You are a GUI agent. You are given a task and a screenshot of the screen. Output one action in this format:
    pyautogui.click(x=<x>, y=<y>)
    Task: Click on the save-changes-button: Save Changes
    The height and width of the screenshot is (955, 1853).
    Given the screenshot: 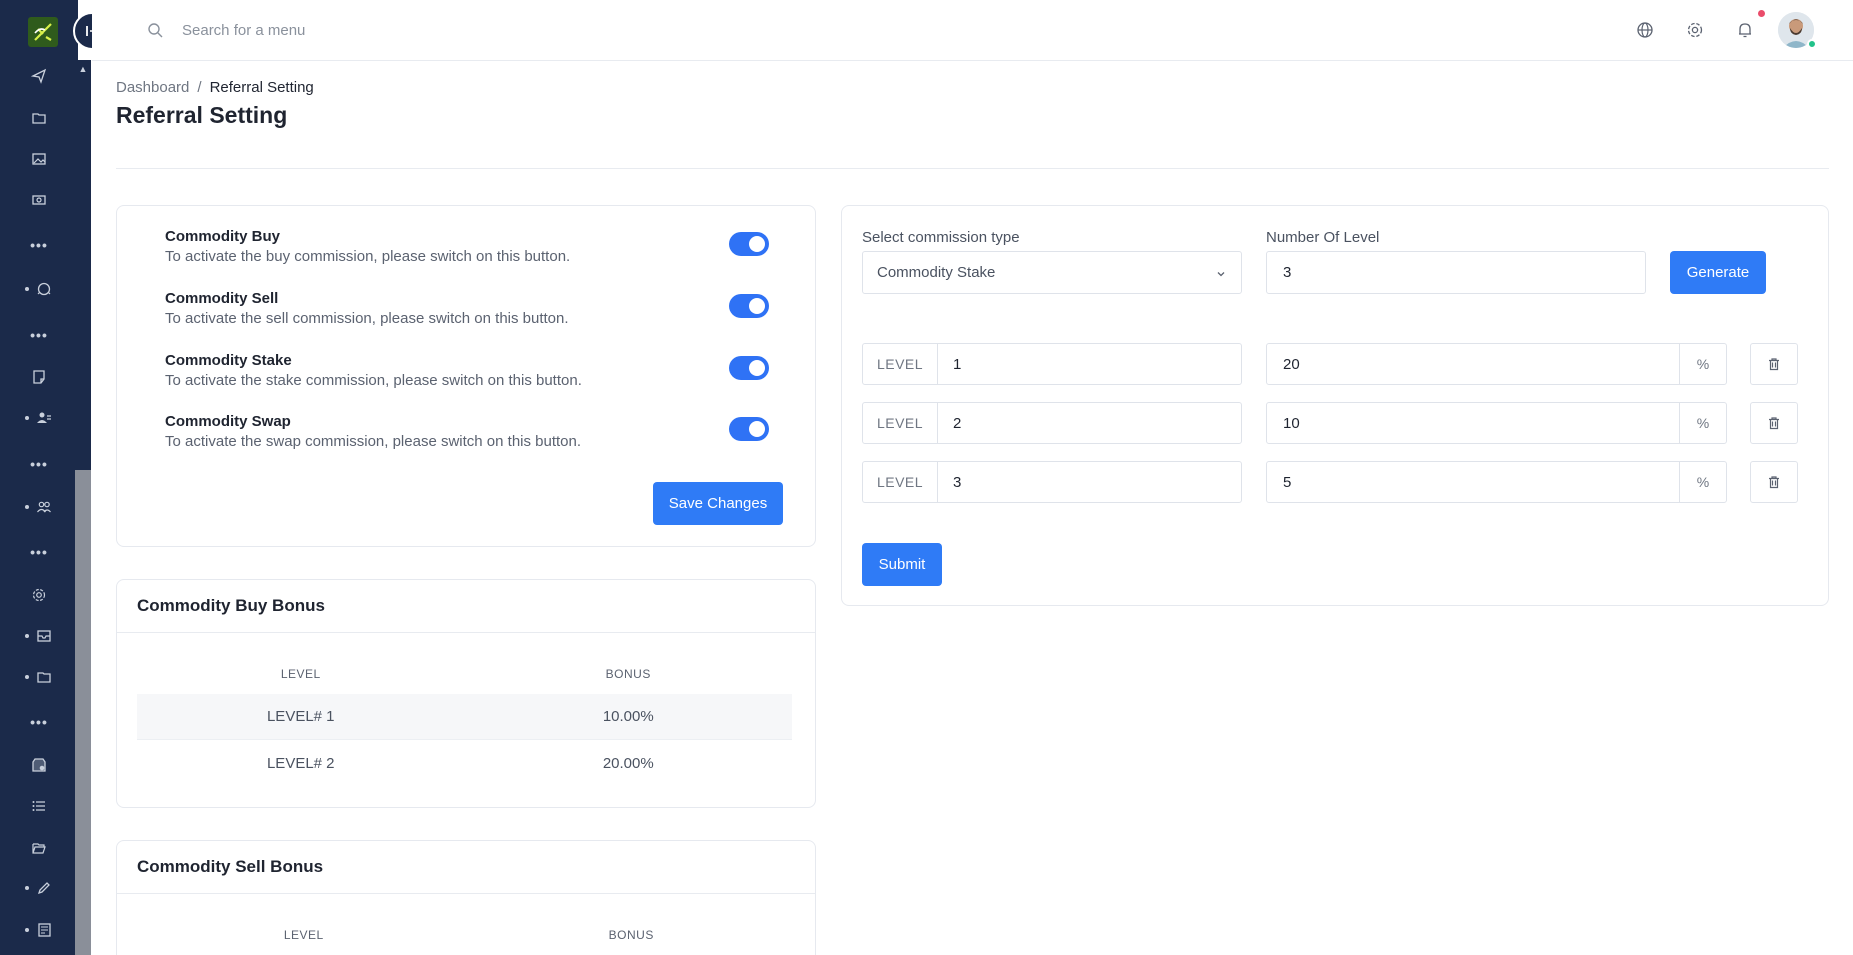 What is the action you would take?
    pyautogui.click(x=718, y=503)
    